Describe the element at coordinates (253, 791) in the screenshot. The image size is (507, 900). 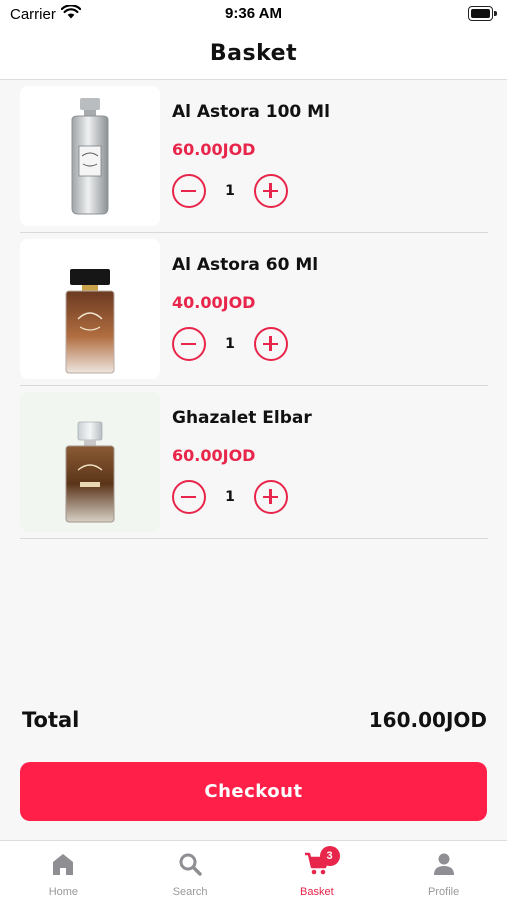
I see `checkout-button: Checkout` at that location.